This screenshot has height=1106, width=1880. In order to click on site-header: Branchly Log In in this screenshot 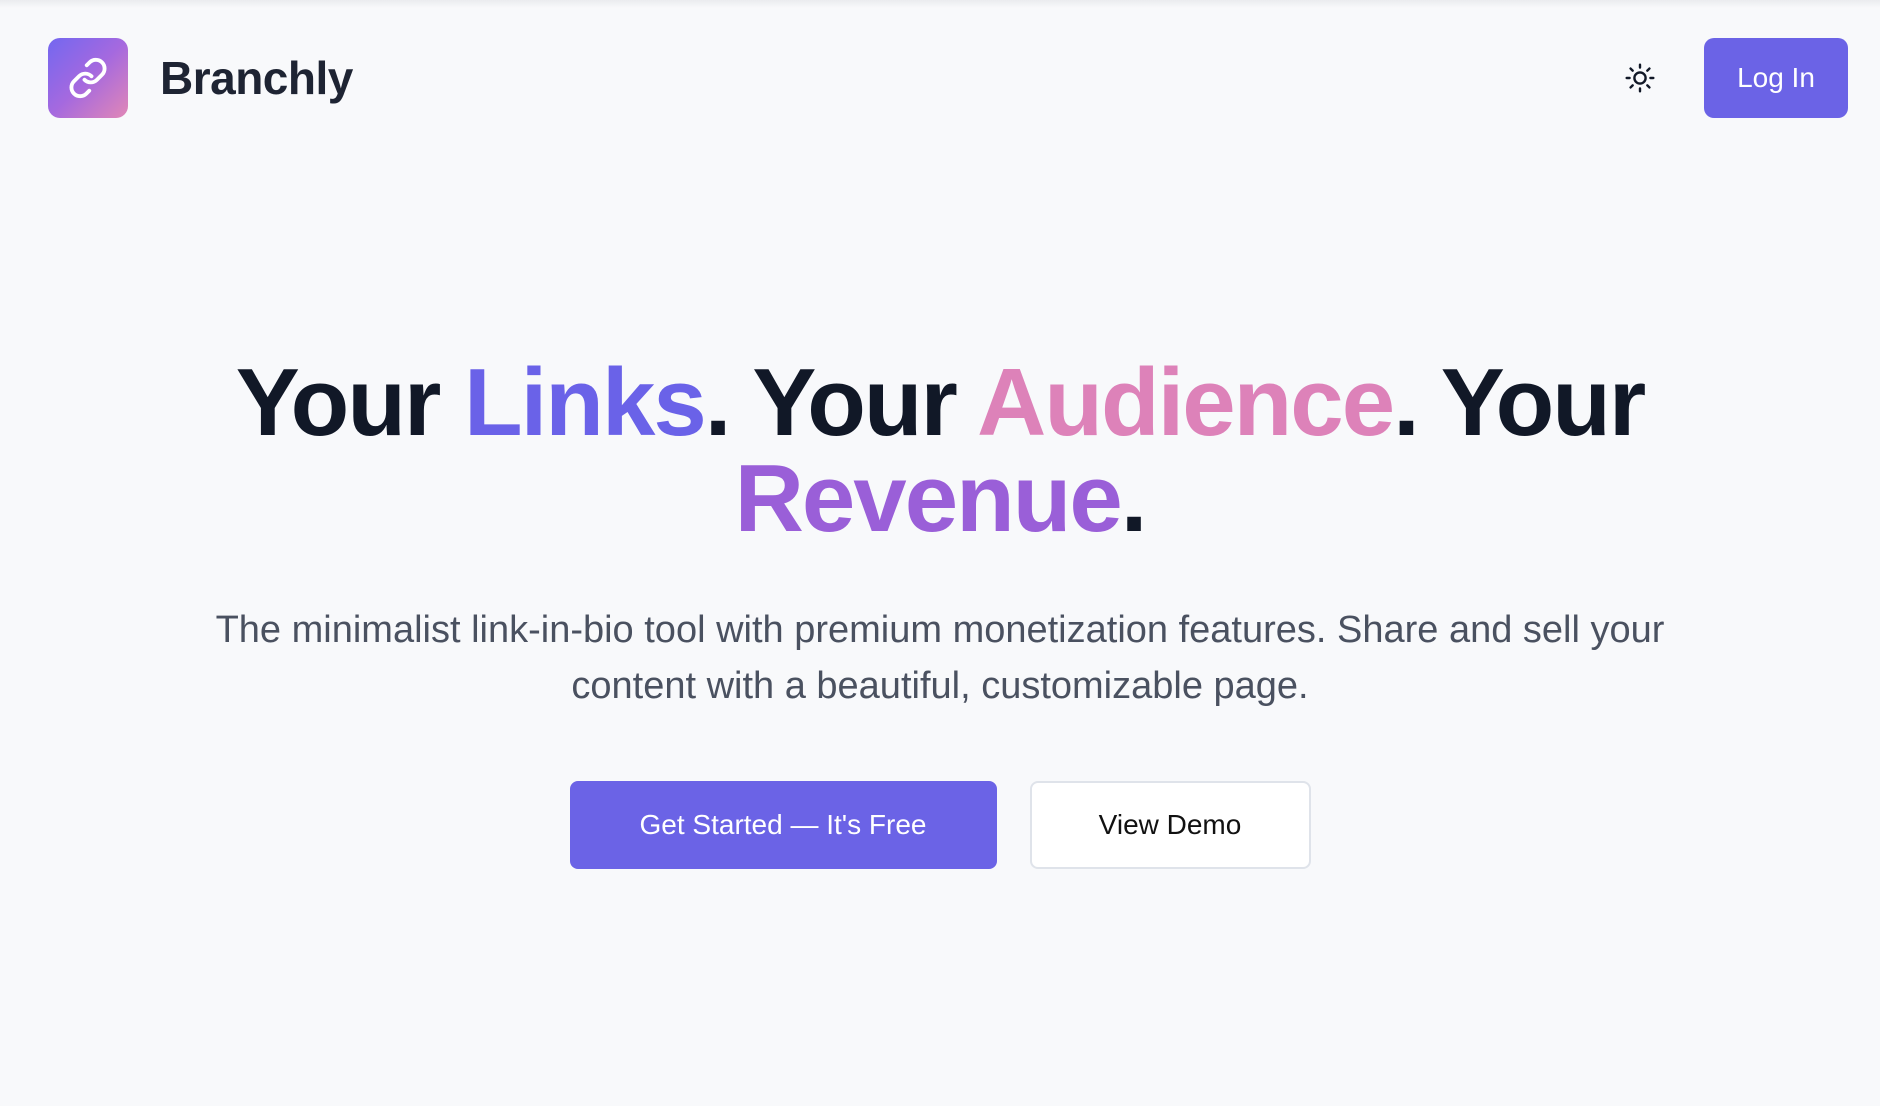, I will do `click(948, 78)`.